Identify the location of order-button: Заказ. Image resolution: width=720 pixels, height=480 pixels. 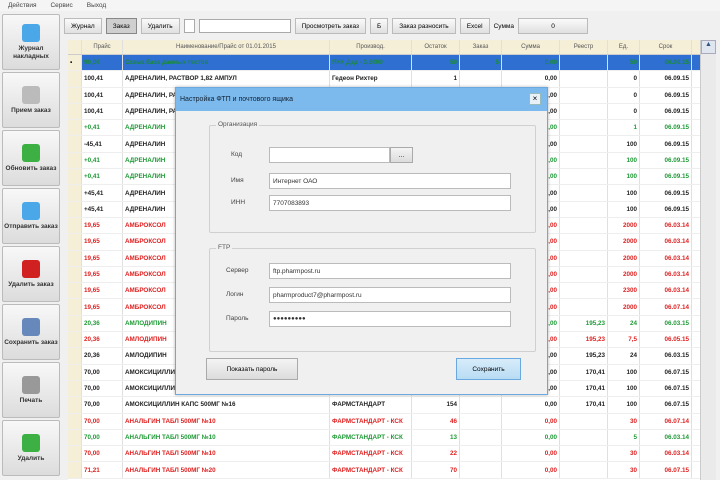
(121, 26).